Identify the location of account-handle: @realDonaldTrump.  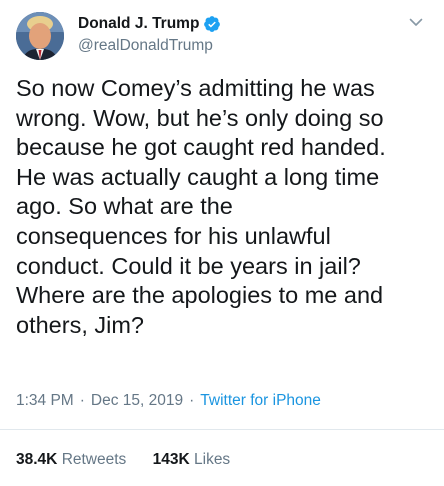
(149, 46).